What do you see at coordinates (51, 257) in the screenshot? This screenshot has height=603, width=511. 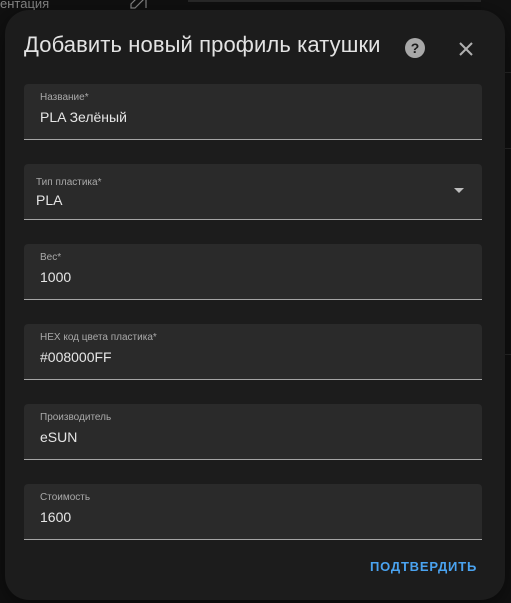 I see `weight-label: Вес*` at bounding box center [51, 257].